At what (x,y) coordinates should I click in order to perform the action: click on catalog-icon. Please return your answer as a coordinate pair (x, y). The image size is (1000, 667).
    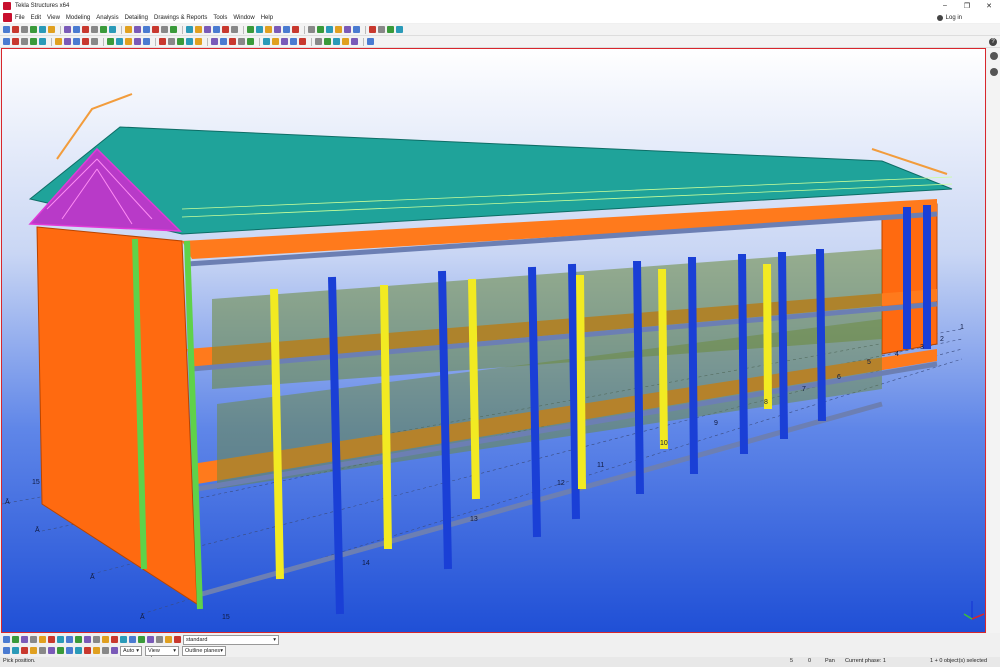
    Looking at the image, I should click on (993, 72).